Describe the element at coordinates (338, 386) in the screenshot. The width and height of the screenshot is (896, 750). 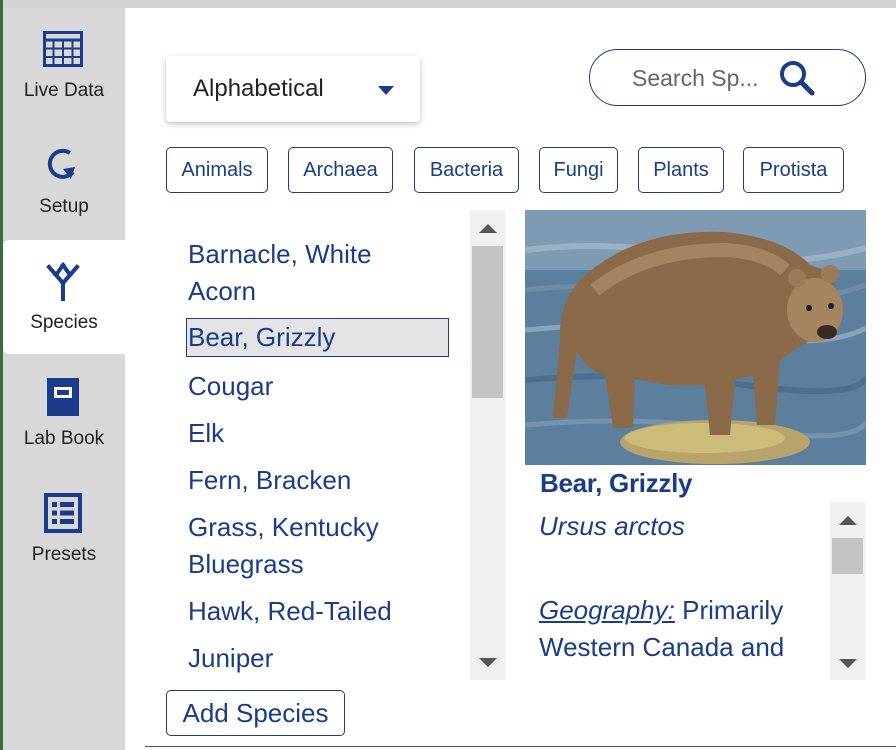
I see `list-item: Cougar` at that location.